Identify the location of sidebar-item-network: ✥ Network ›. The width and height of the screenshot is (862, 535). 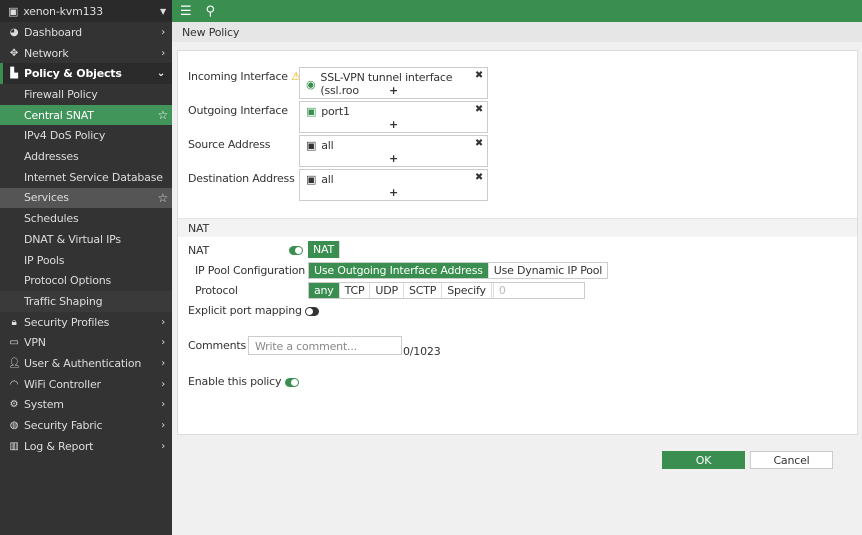
(86, 53).